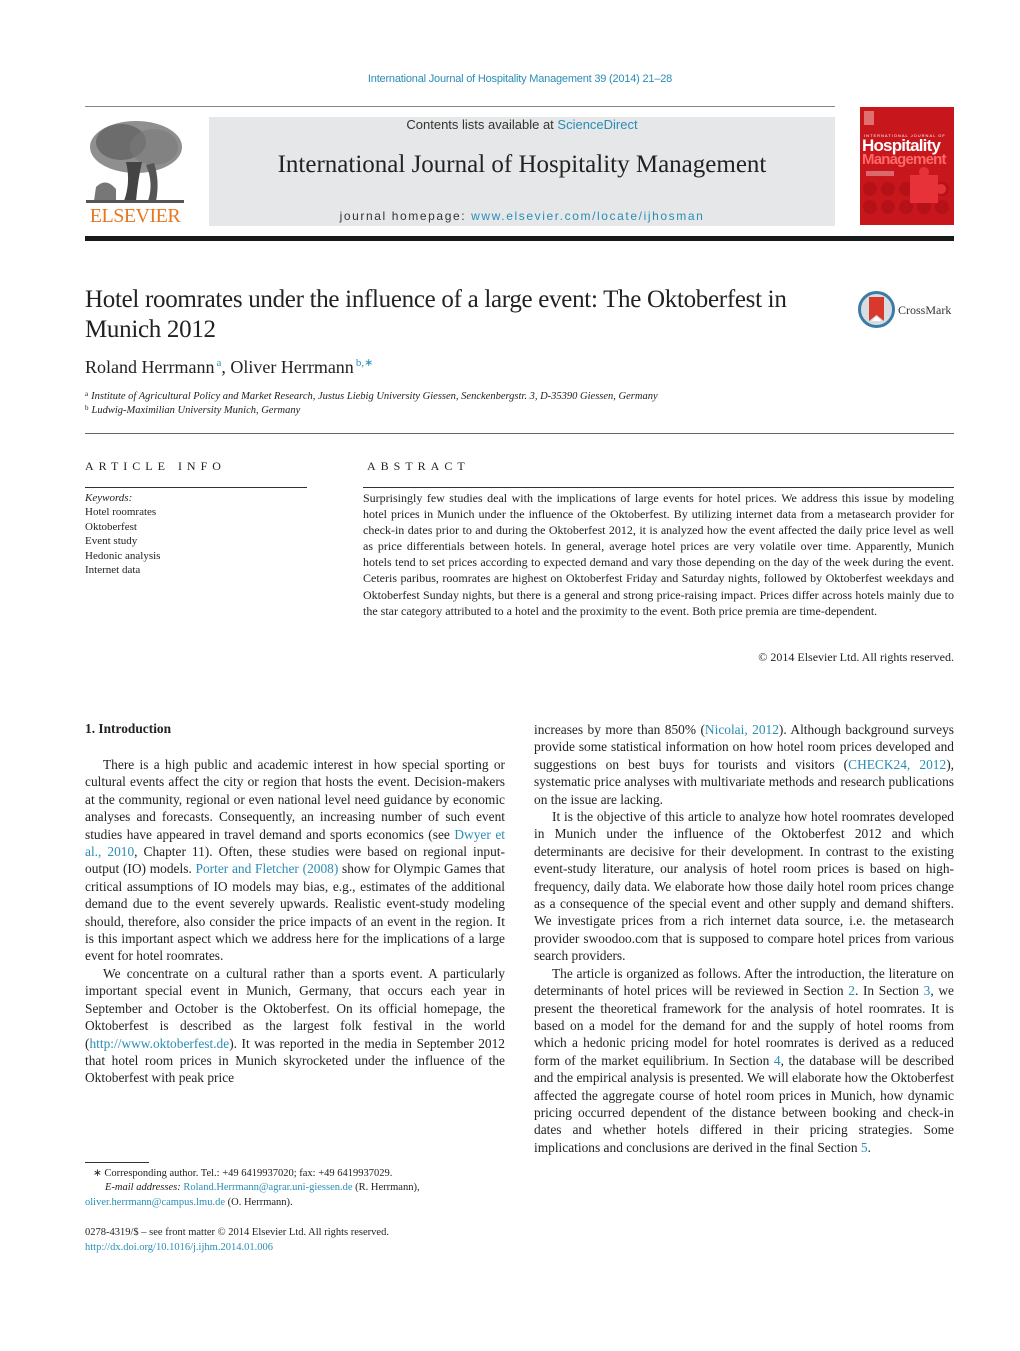 The width and height of the screenshot is (1020, 1351). Describe the element at coordinates (218, 363) in the screenshot. I see `author-affil-mark: a` at that location.